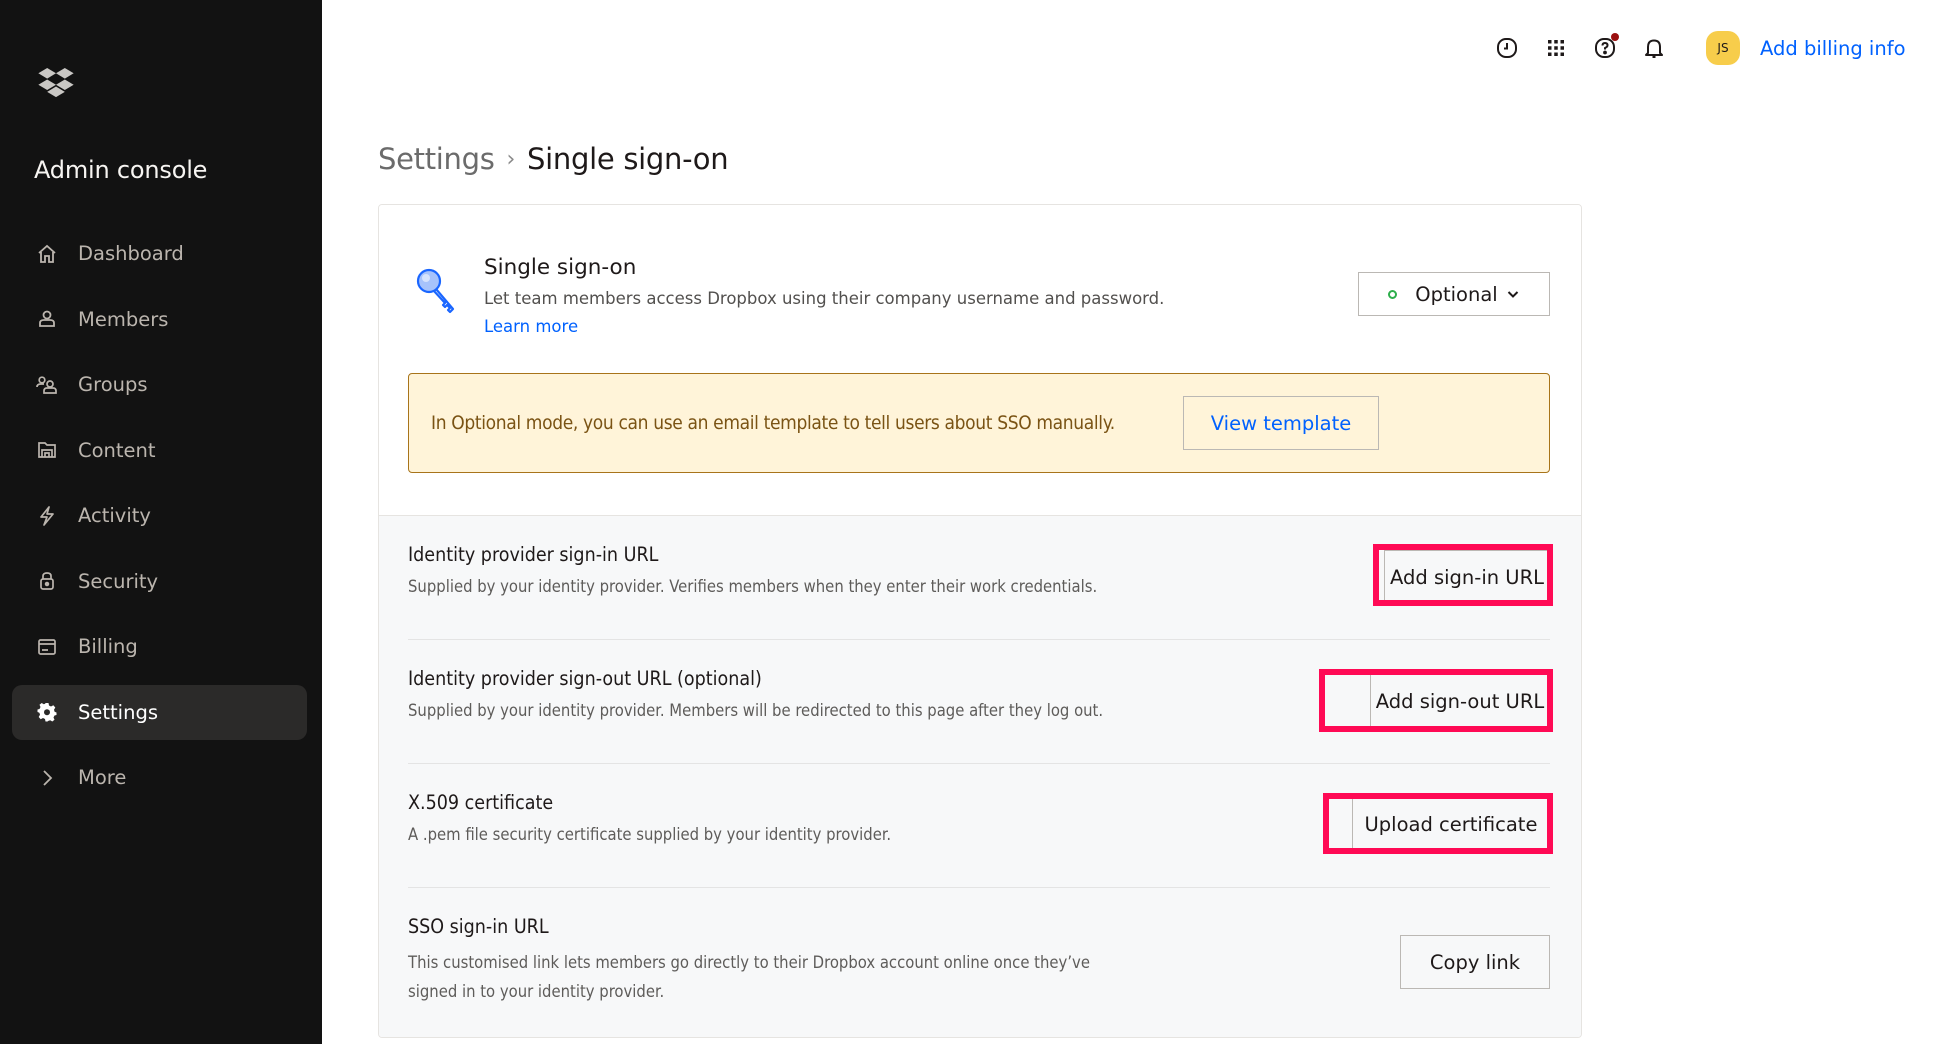  What do you see at coordinates (1460, 701) in the screenshot?
I see `add-sign-out-url-button: Add sign-out URL` at bounding box center [1460, 701].